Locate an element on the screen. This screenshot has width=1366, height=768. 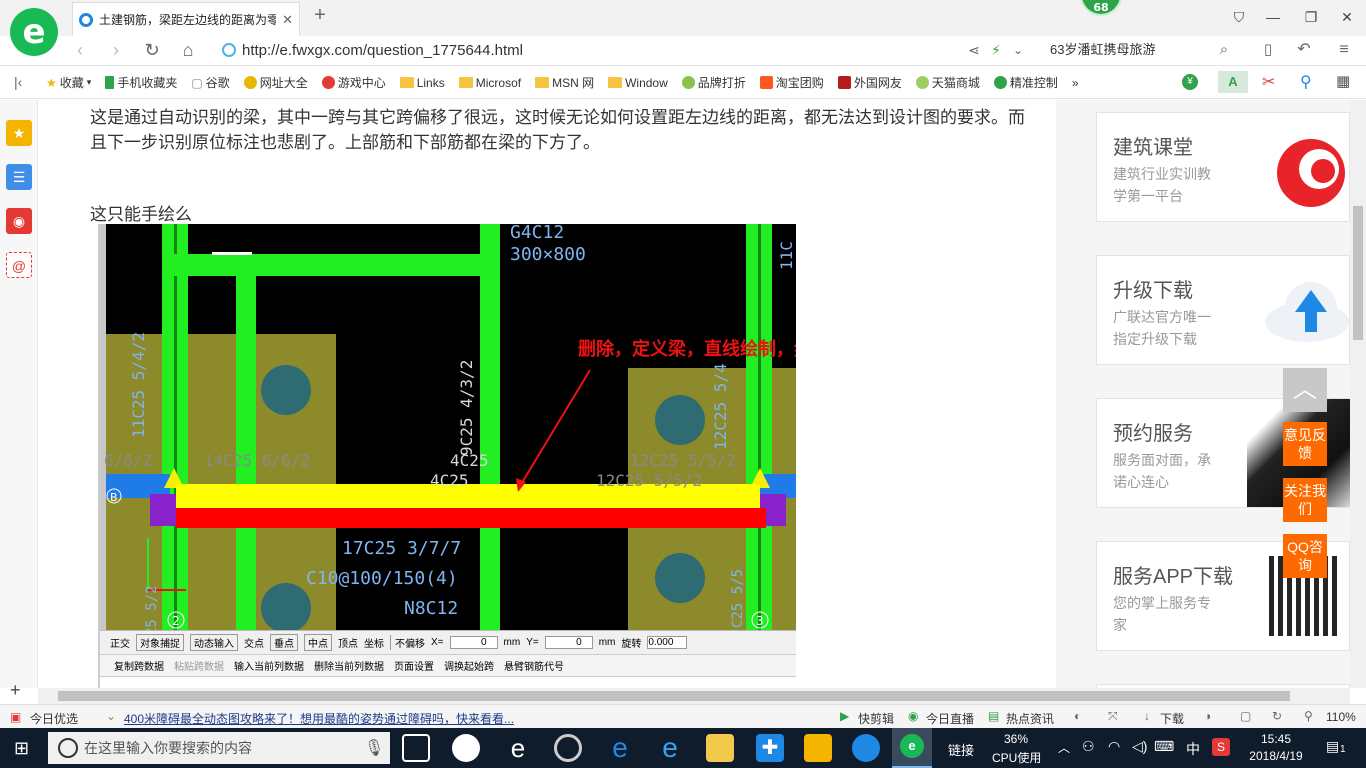
notes-app-icon is located at coordinates (818, 748).